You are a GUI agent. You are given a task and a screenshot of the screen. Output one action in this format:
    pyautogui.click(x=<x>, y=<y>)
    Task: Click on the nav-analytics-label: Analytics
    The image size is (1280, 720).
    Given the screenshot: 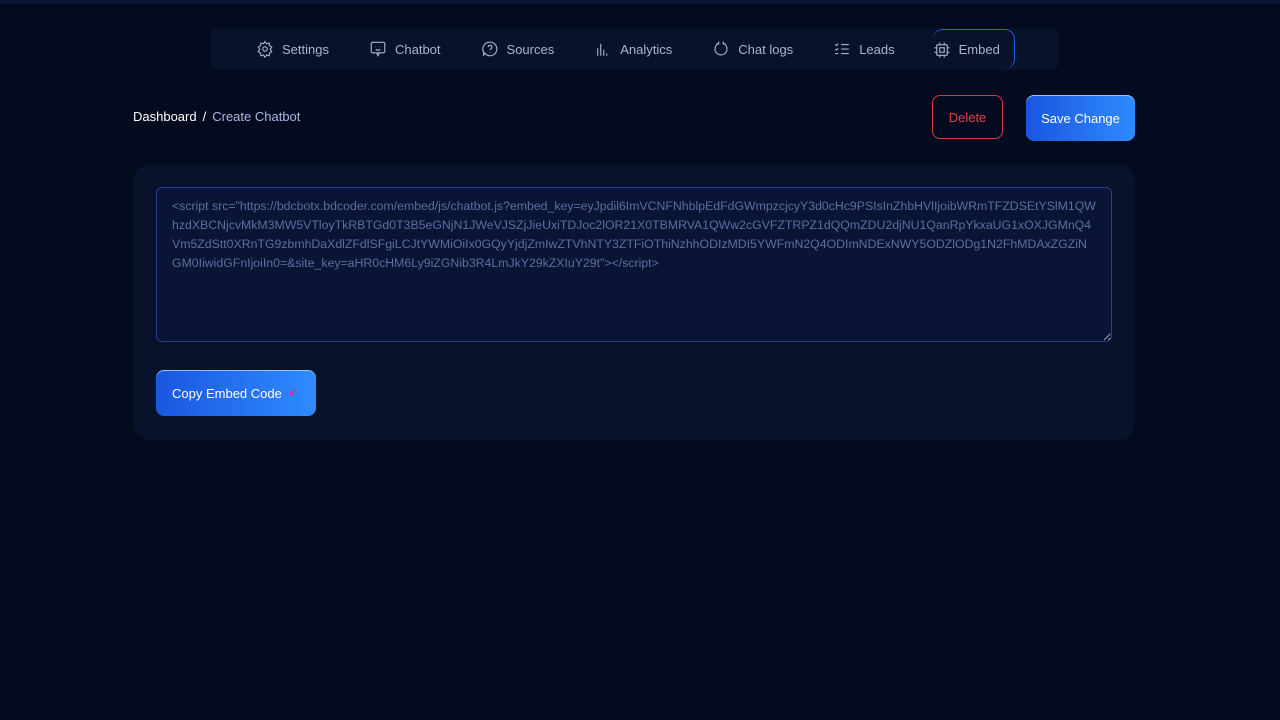 What is the action you would take?
    pyautogui.click(x=646, y=49)
    